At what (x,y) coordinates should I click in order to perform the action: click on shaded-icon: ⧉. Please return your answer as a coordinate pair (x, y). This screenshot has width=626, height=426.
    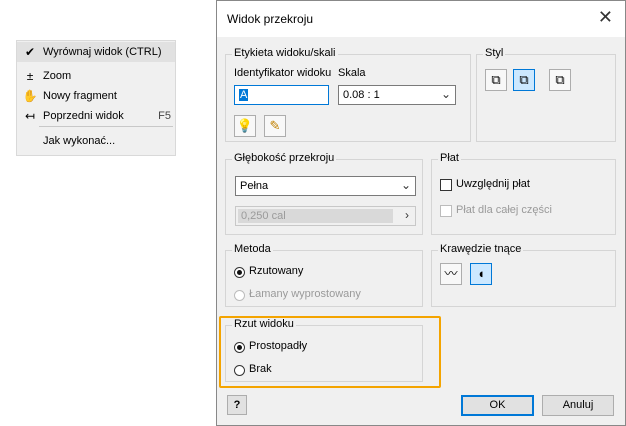
    Looking at the image, I should click on (560, 79).